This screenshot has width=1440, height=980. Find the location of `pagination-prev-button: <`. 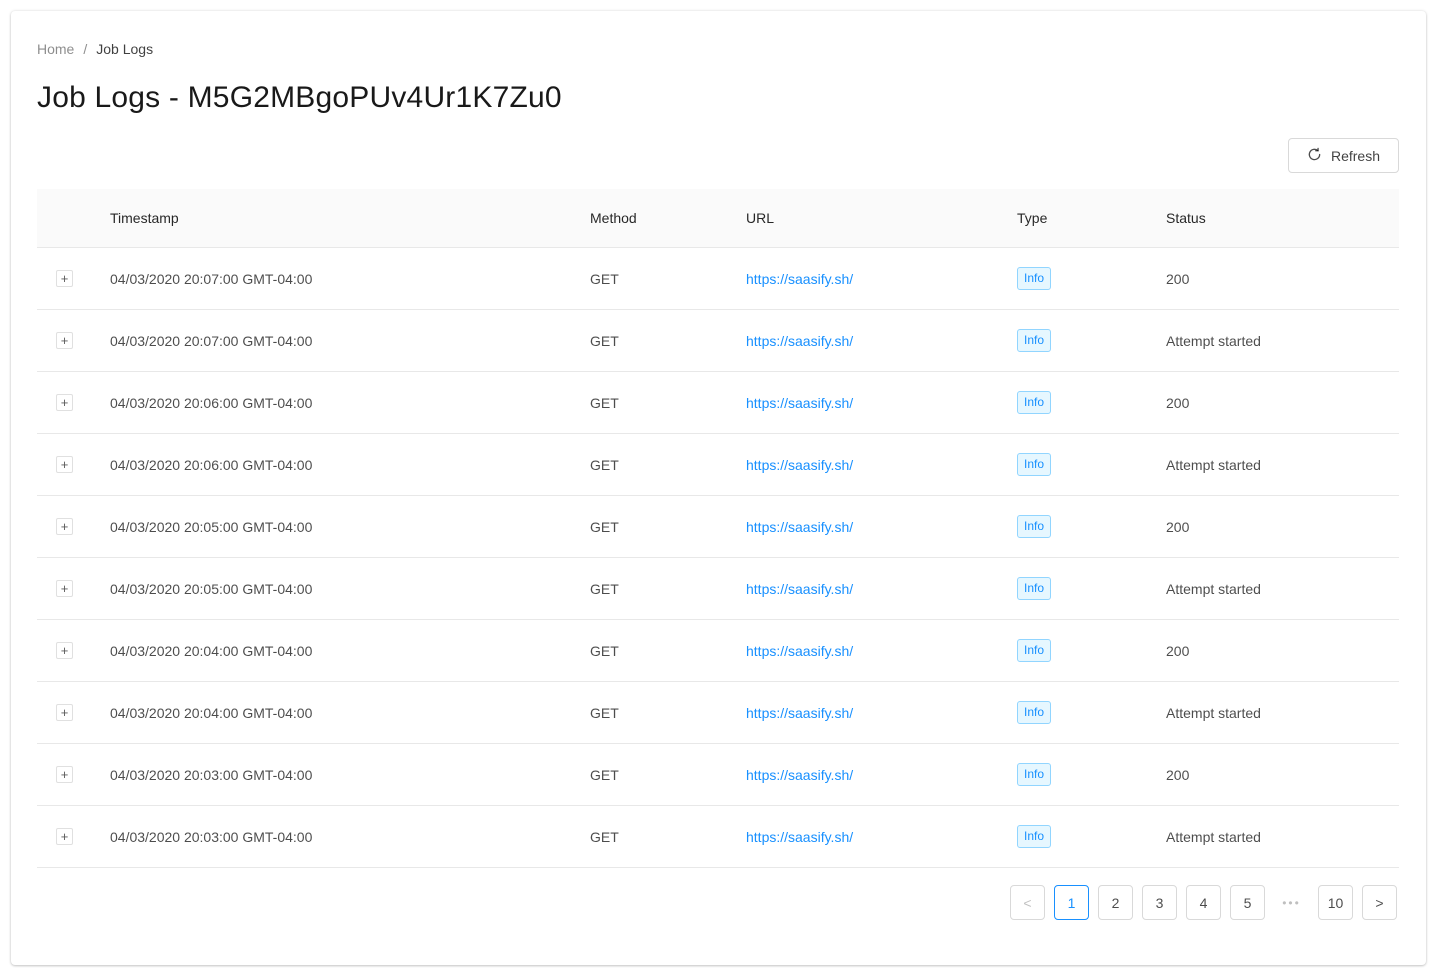

pagination-prev-button: < is located at coordinates (1027, 902).